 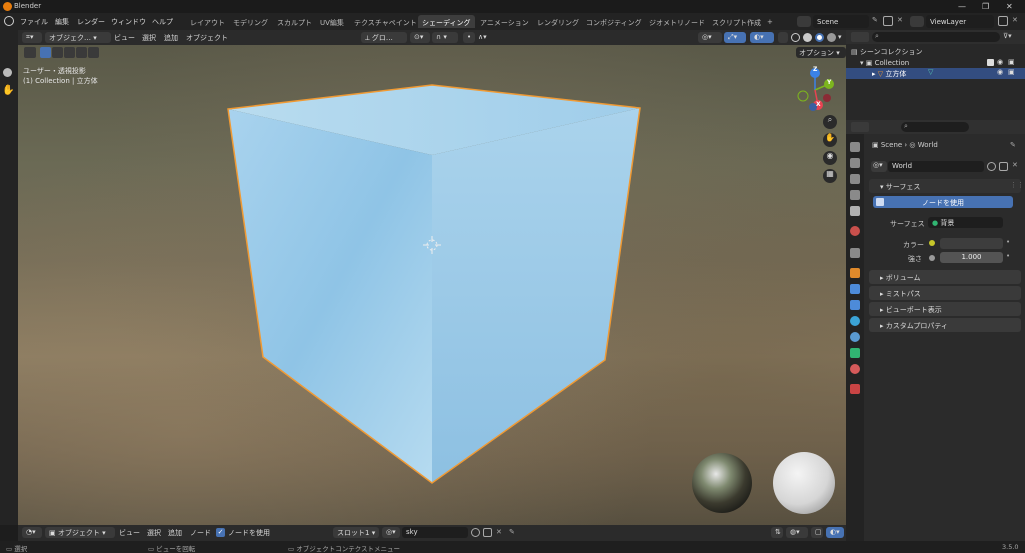 I want to click on world-unlink-icon: ✕, so click(x=1015, y=165).